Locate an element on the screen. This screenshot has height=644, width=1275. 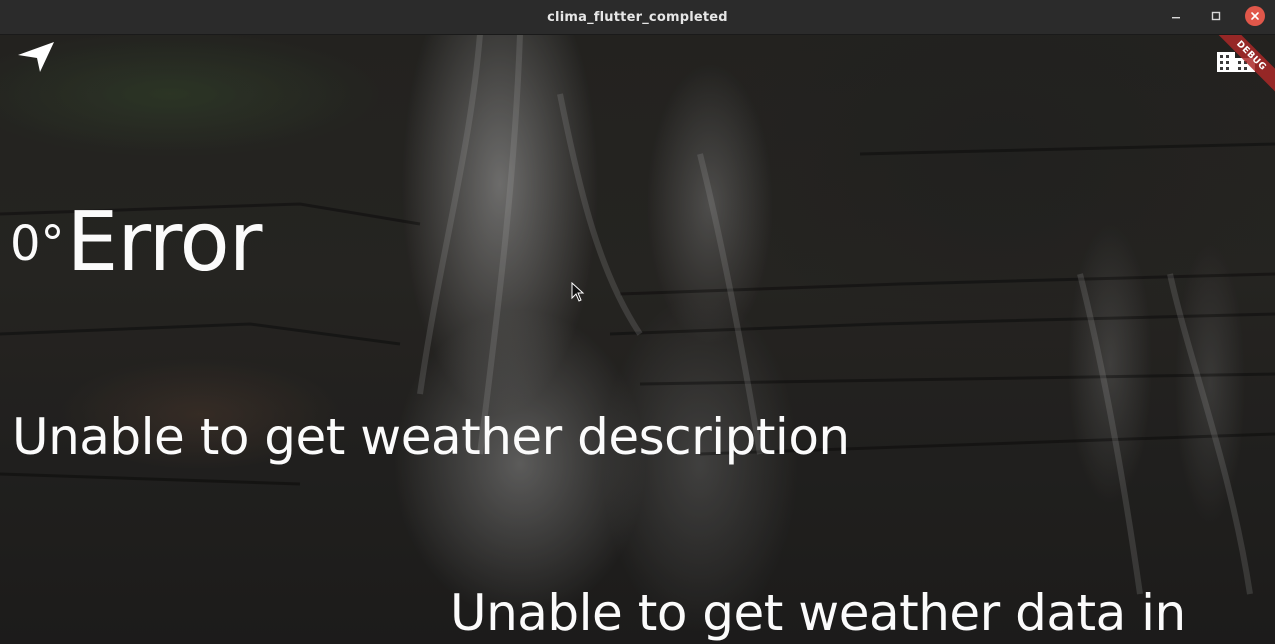
mouse-cursor-icon is located at coordinates (578, 291).